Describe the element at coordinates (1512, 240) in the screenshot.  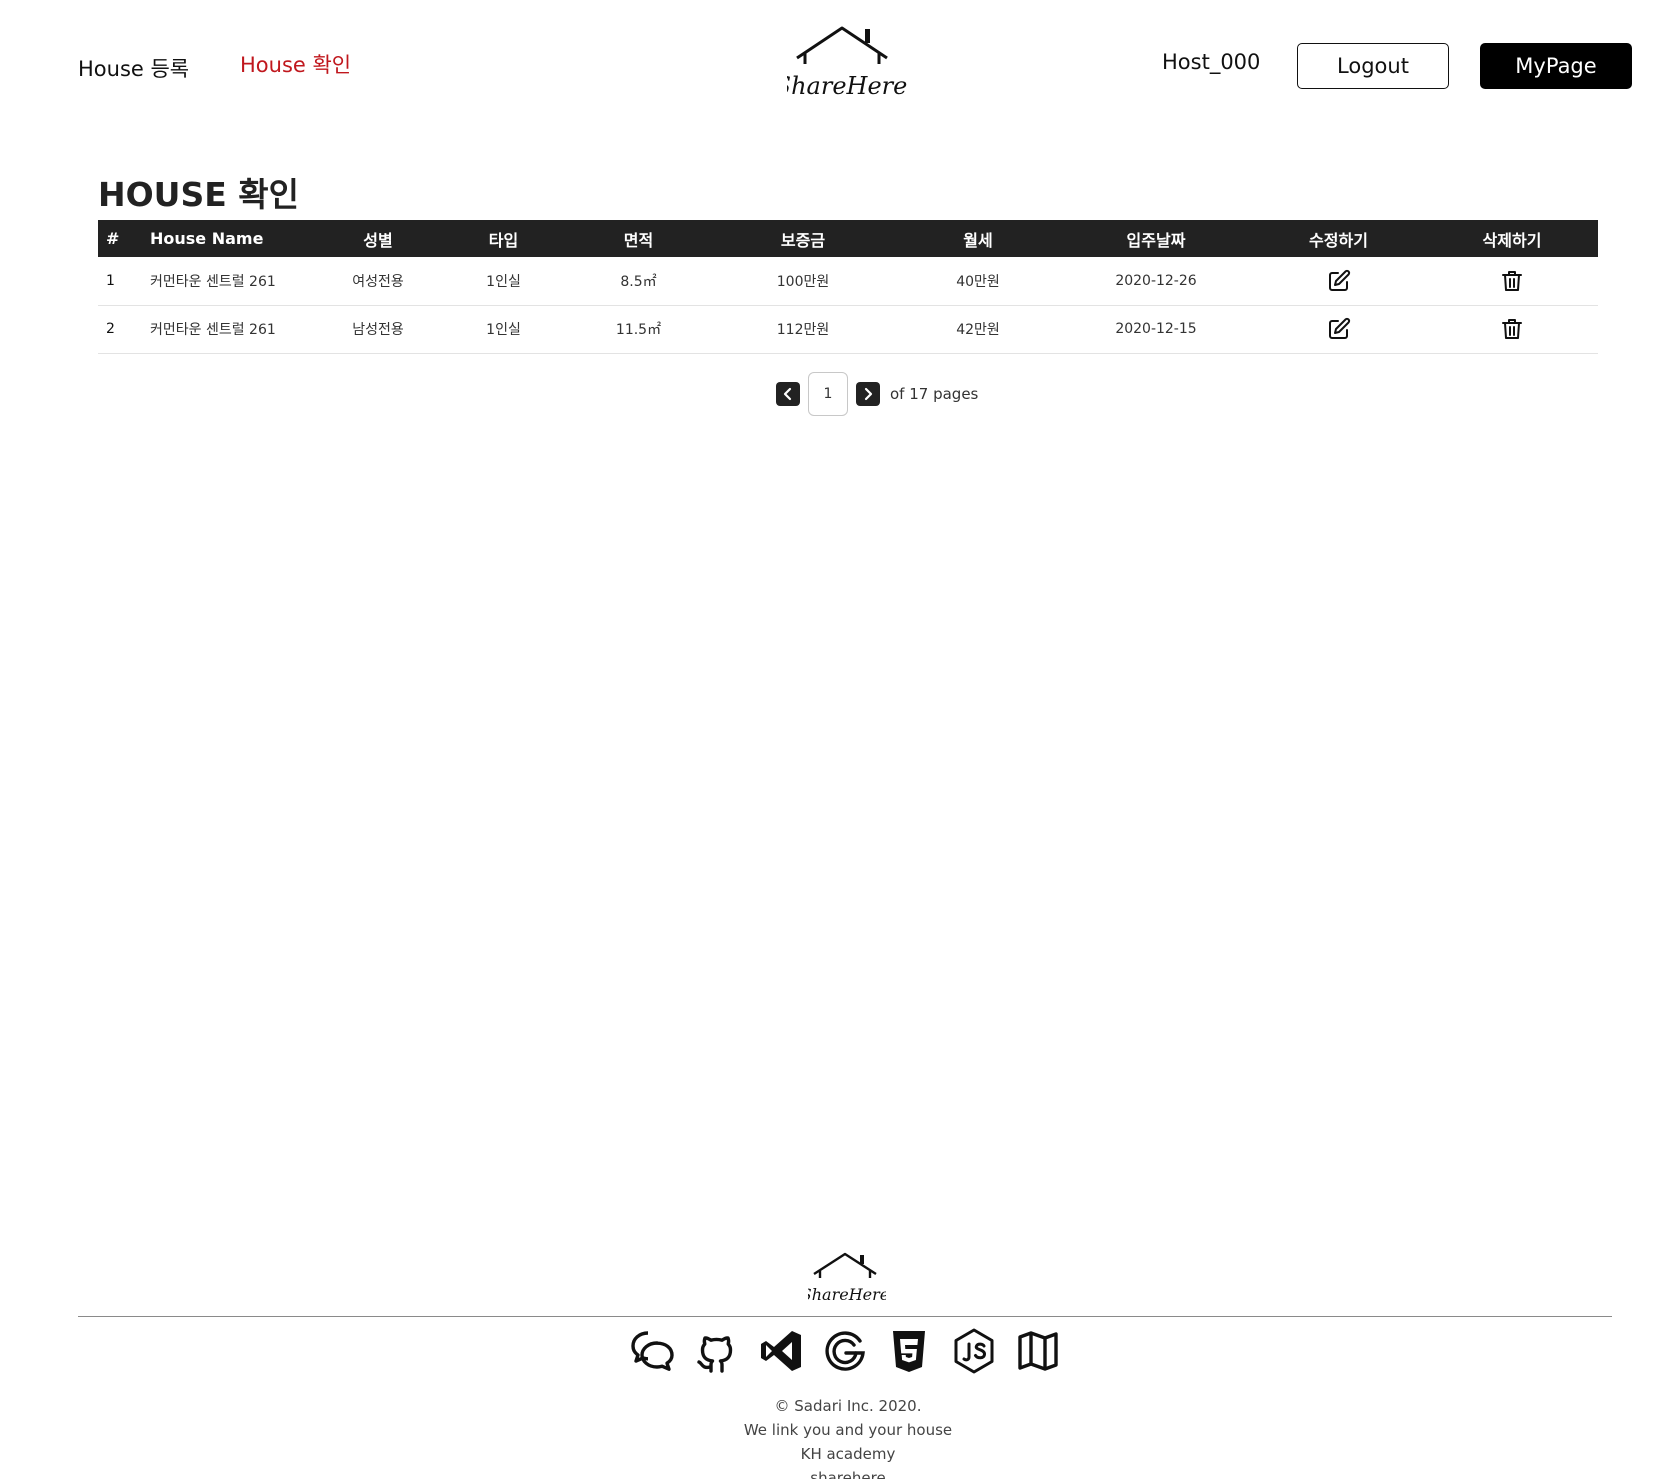
I see `column-header: 삭제하기` at that location.